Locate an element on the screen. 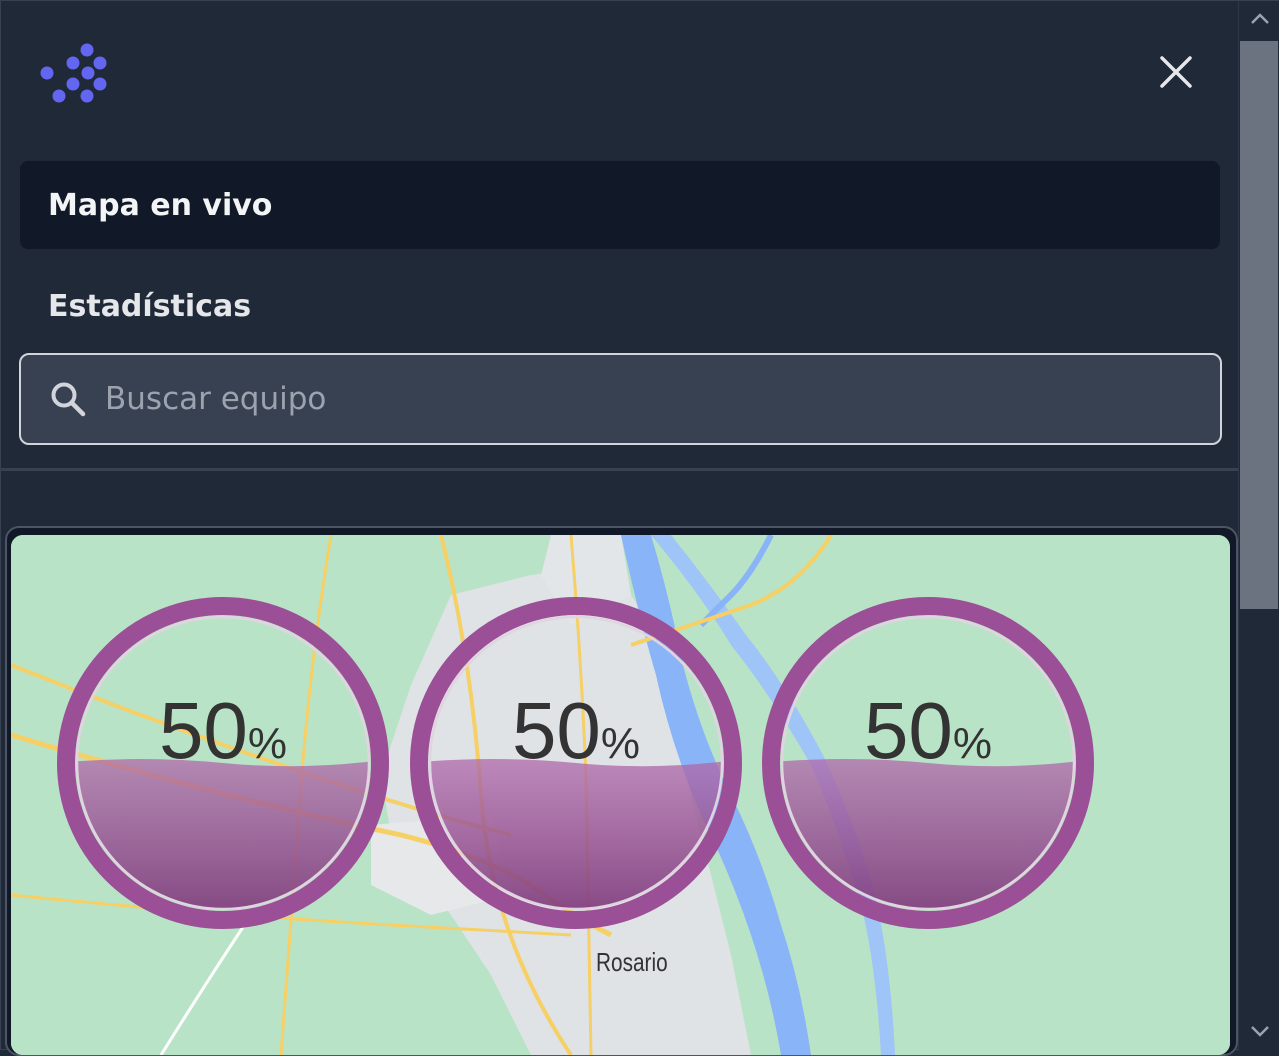 The image size is (1279, 1056). search-box is located at coordinates (620, 399).